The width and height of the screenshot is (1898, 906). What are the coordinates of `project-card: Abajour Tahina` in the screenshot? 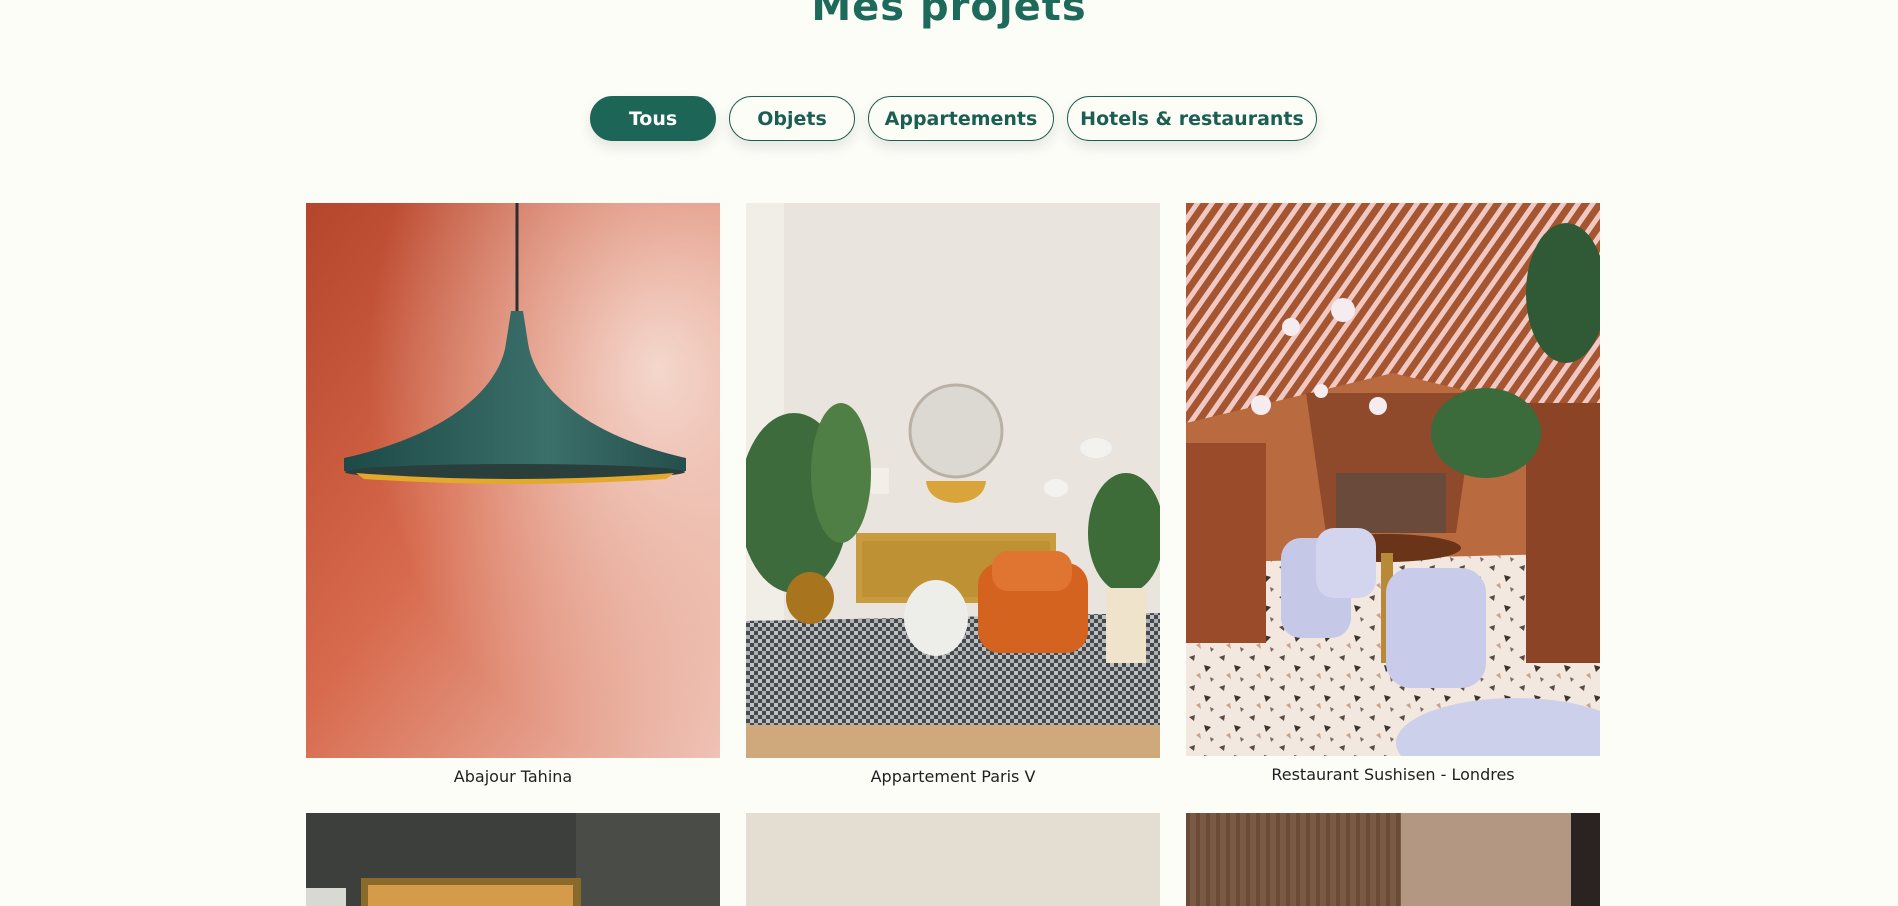 It's located at (513, 497).